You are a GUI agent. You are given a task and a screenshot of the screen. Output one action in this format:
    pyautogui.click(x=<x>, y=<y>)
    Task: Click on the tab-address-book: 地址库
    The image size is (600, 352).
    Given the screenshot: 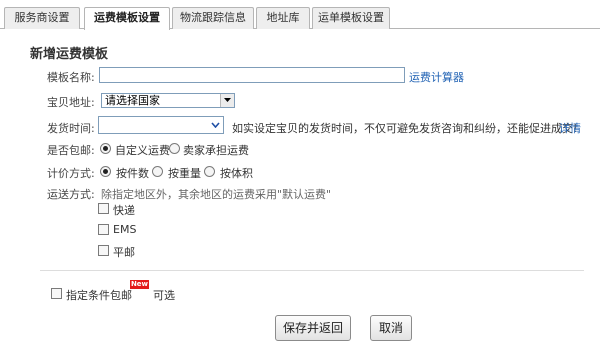 What is the action you would take?
    pyautogui.click(x=283, y=18)
    